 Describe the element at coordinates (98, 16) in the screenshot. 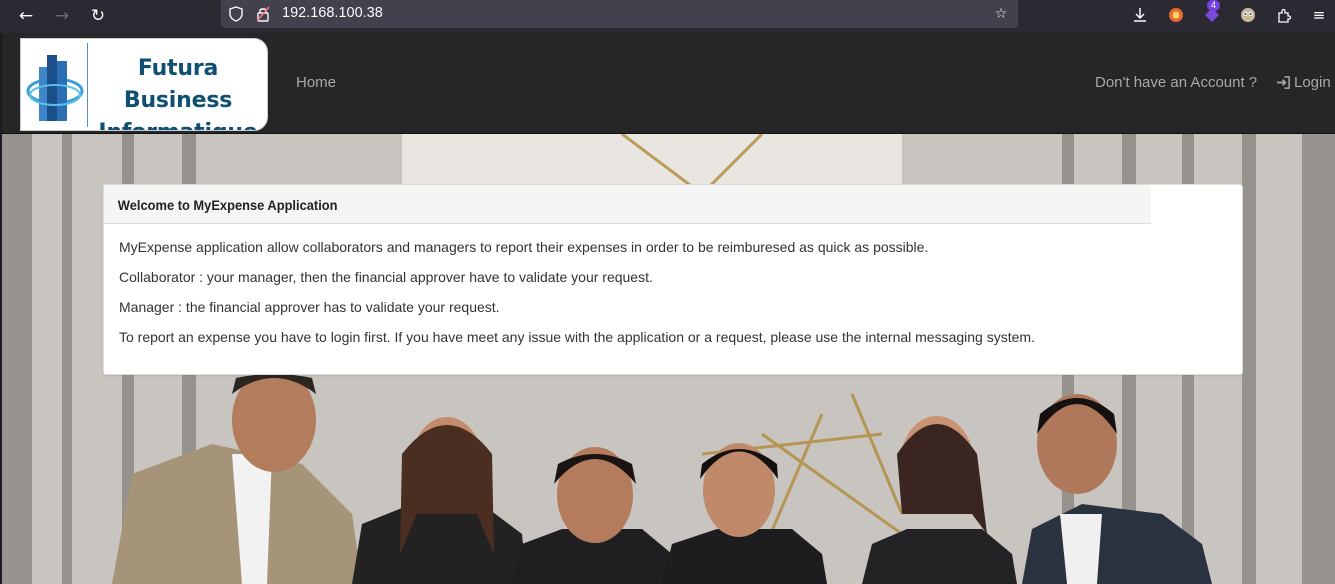

I see `reload-icon: ↻` at that location.